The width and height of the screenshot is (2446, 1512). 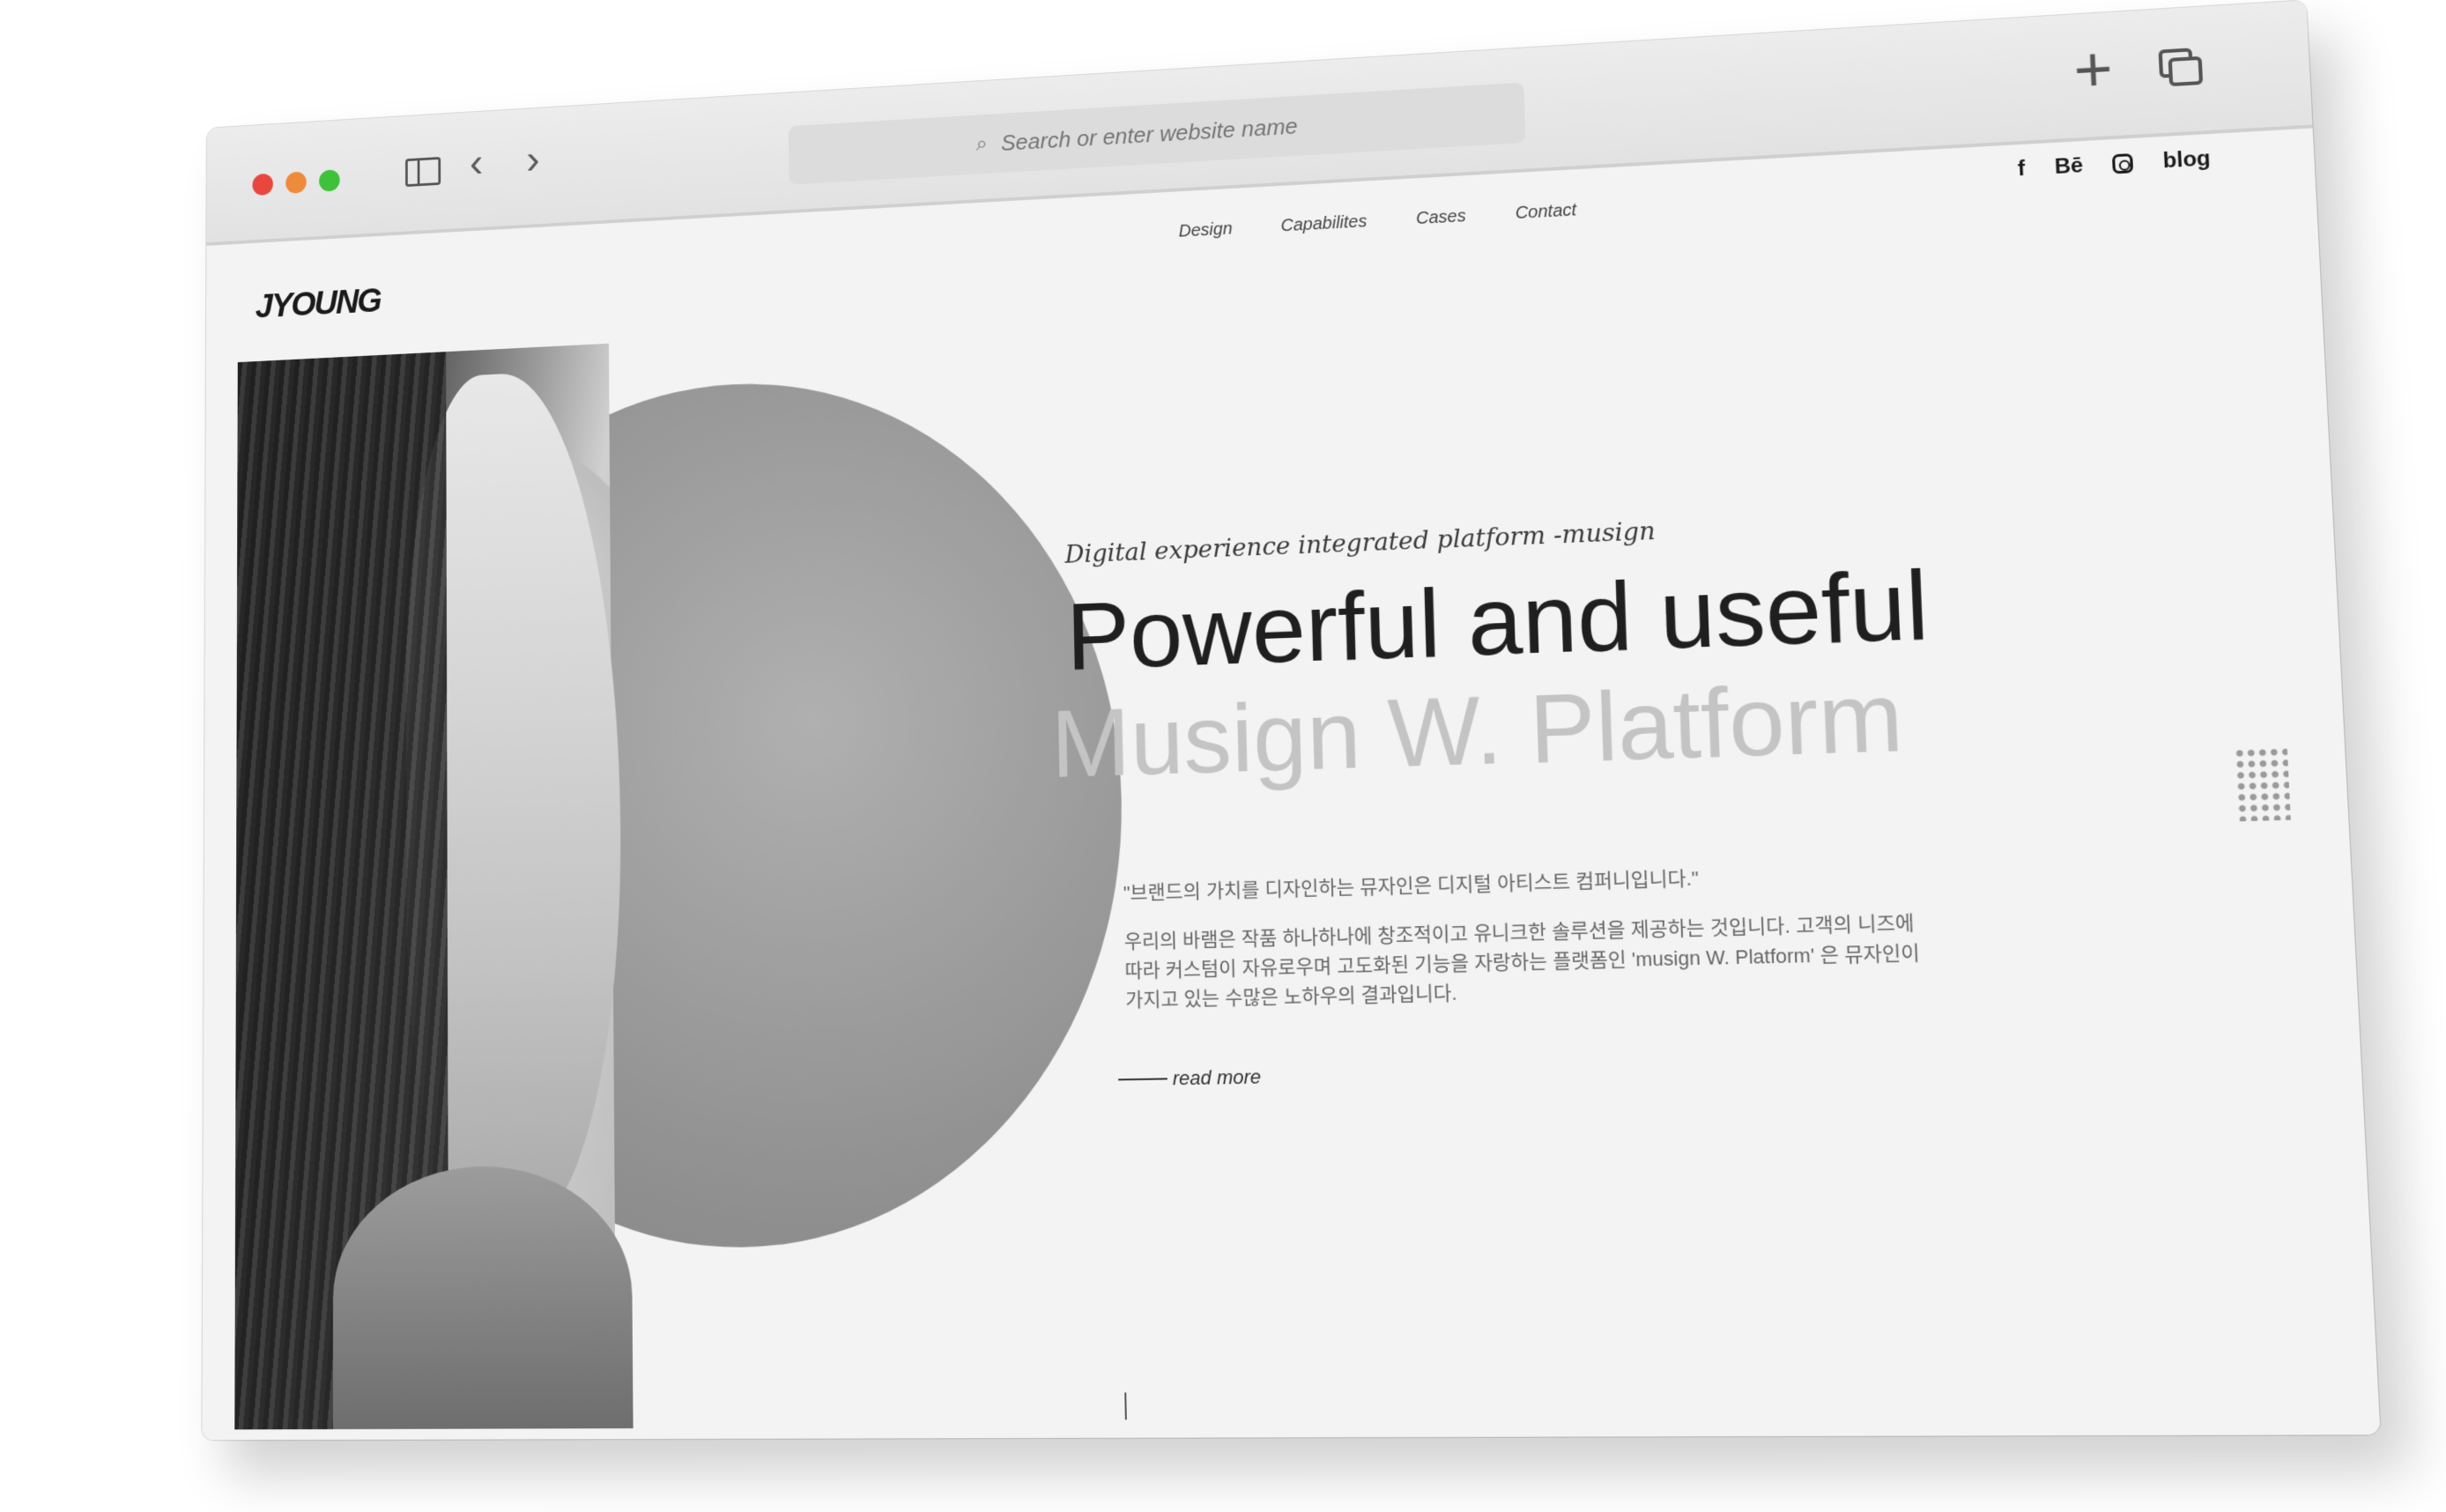 I want to click on nav-capabilities: Capabilites, so click(x=1323, y=224).